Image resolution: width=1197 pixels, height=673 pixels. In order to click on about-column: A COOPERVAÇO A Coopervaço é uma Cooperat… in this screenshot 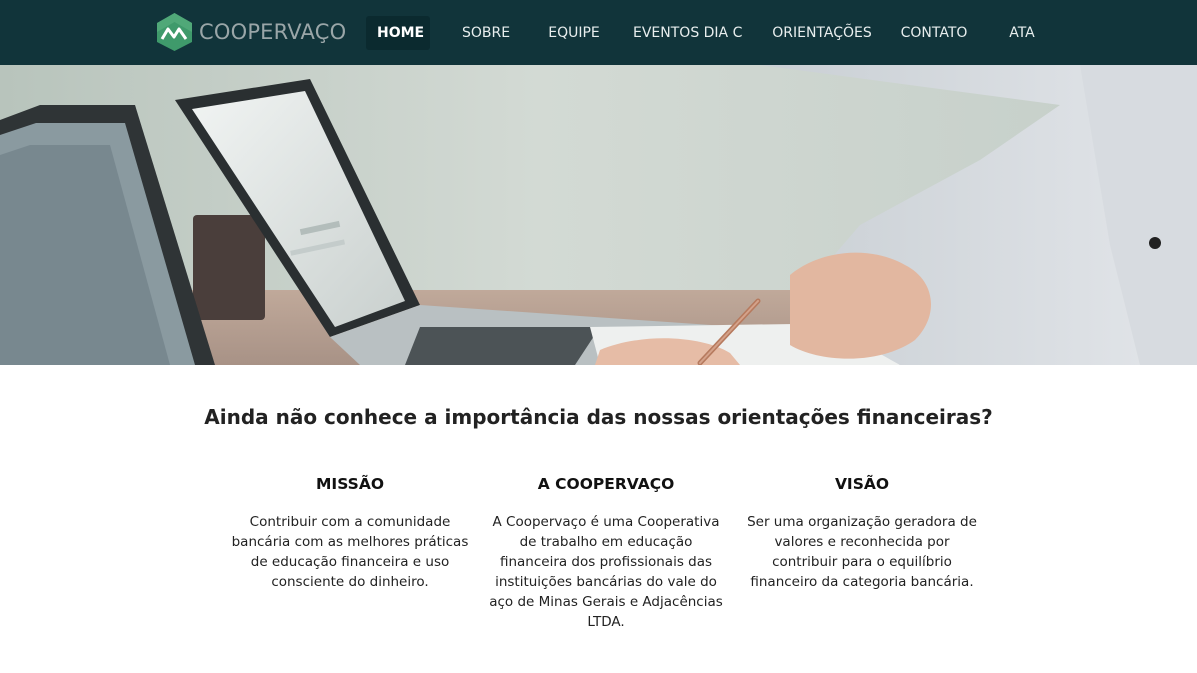, I will do `click(606, 553)`.